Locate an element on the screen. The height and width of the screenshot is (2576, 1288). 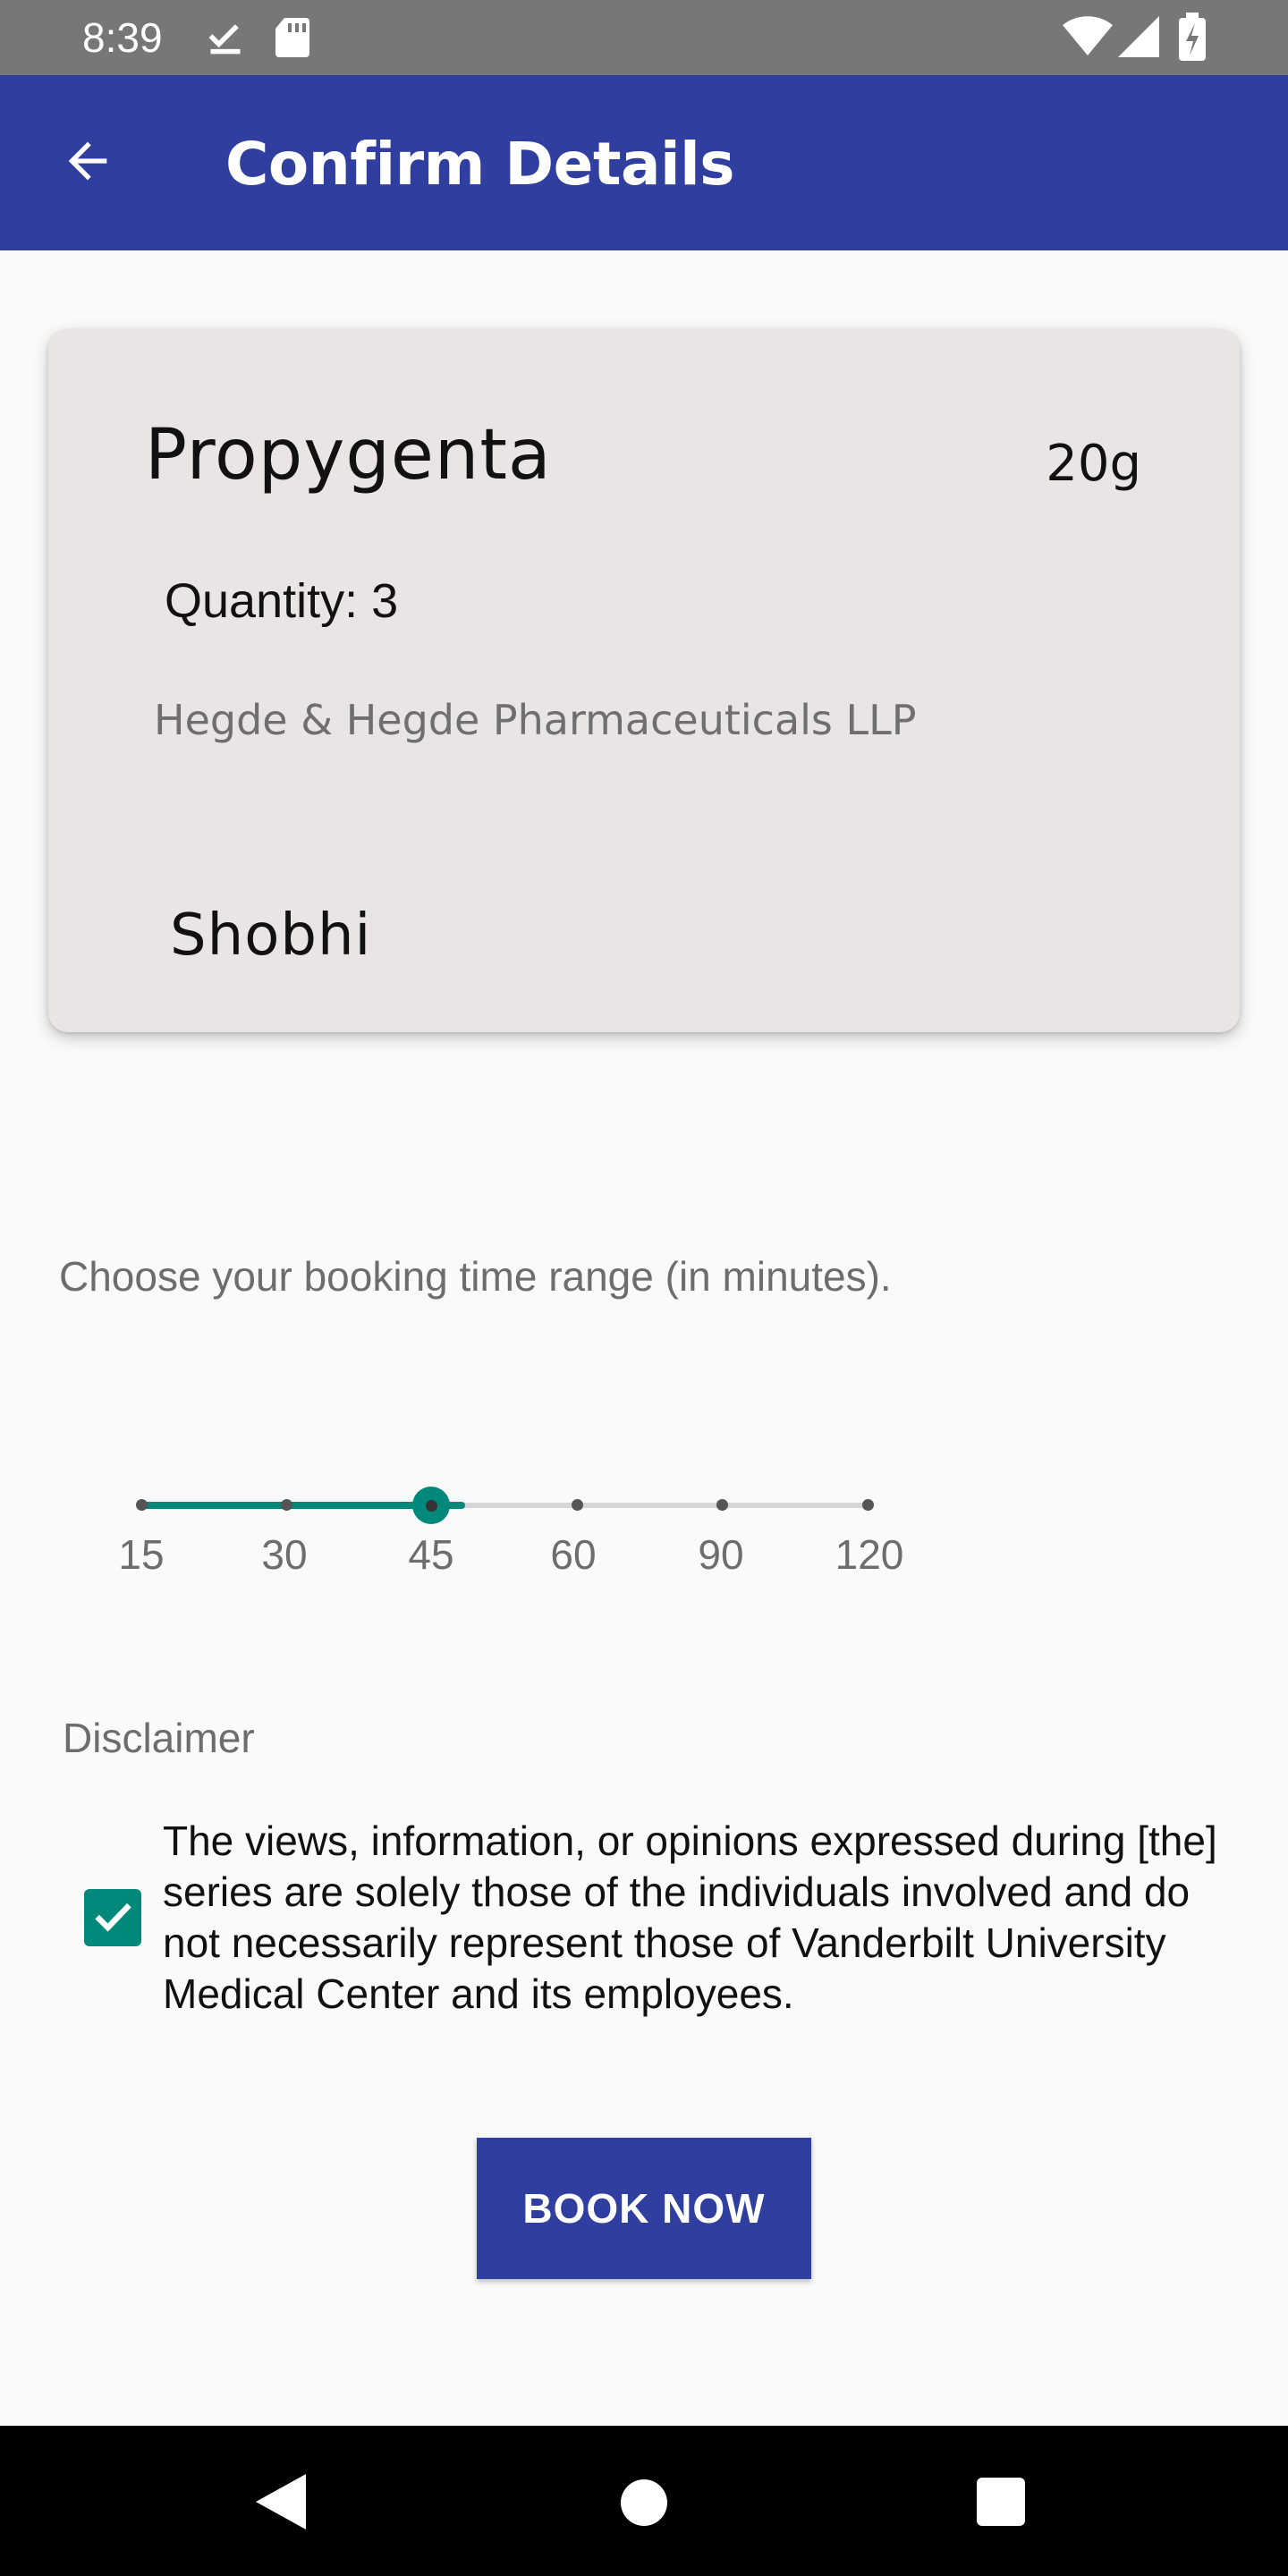
slider-label: 45 is located at coordinates (431, 1554).